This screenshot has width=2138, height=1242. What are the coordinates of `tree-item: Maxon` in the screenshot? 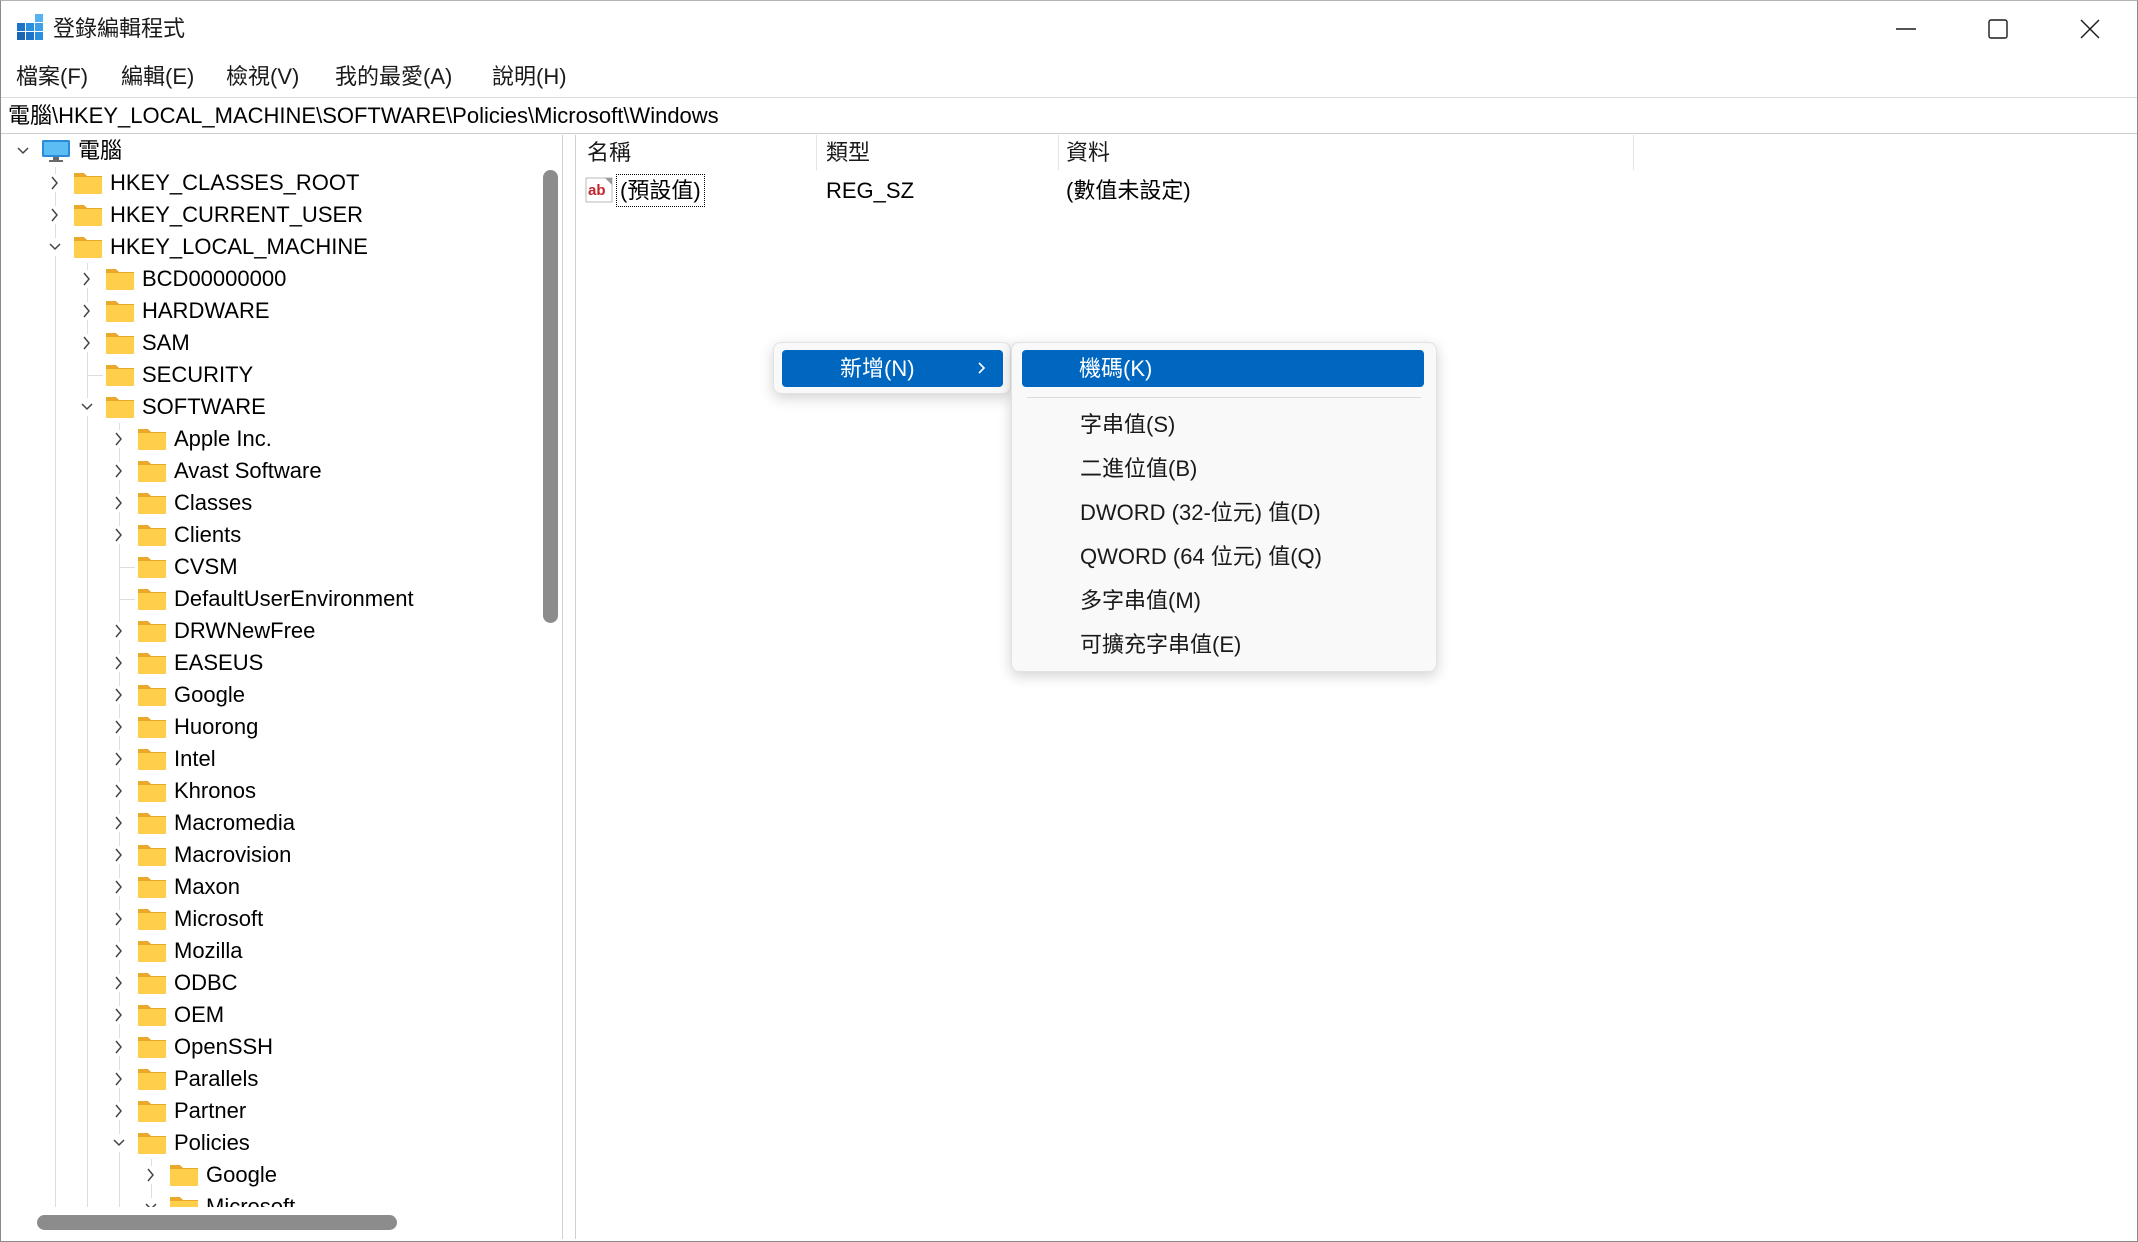 It's located at (270, 887).